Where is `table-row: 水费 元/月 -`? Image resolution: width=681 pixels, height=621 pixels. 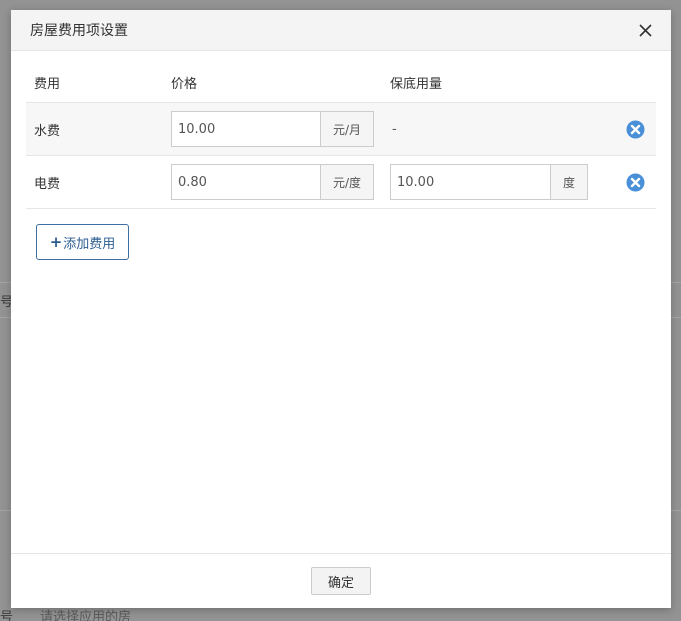
table-row: 水费 元/月 - is located at coordinates (341, 129).